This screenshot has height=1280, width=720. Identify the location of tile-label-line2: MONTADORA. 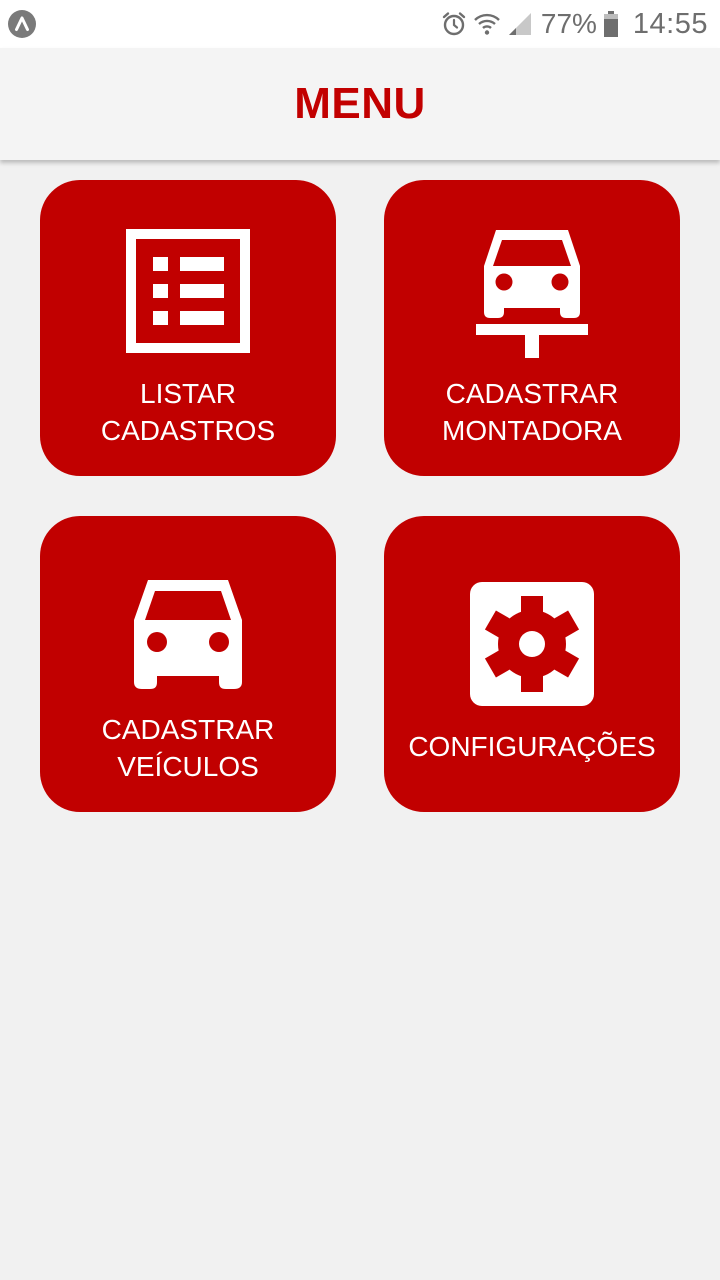
(532, 430).